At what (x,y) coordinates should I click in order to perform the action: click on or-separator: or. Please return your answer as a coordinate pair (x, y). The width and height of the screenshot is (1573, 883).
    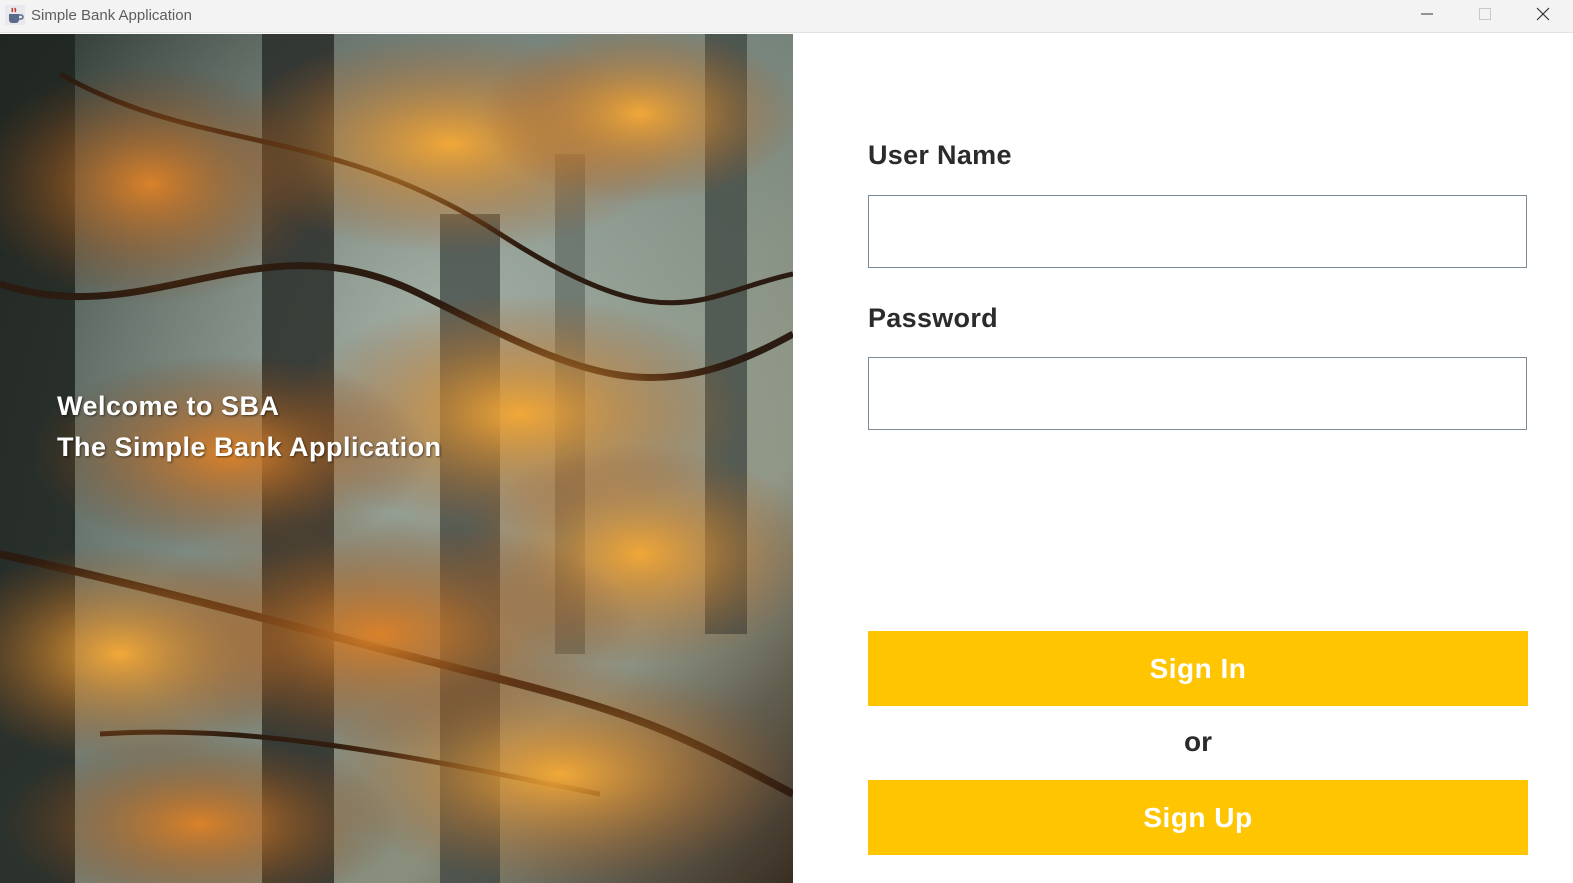
    Looking at the image, I should click on (1198, 741).